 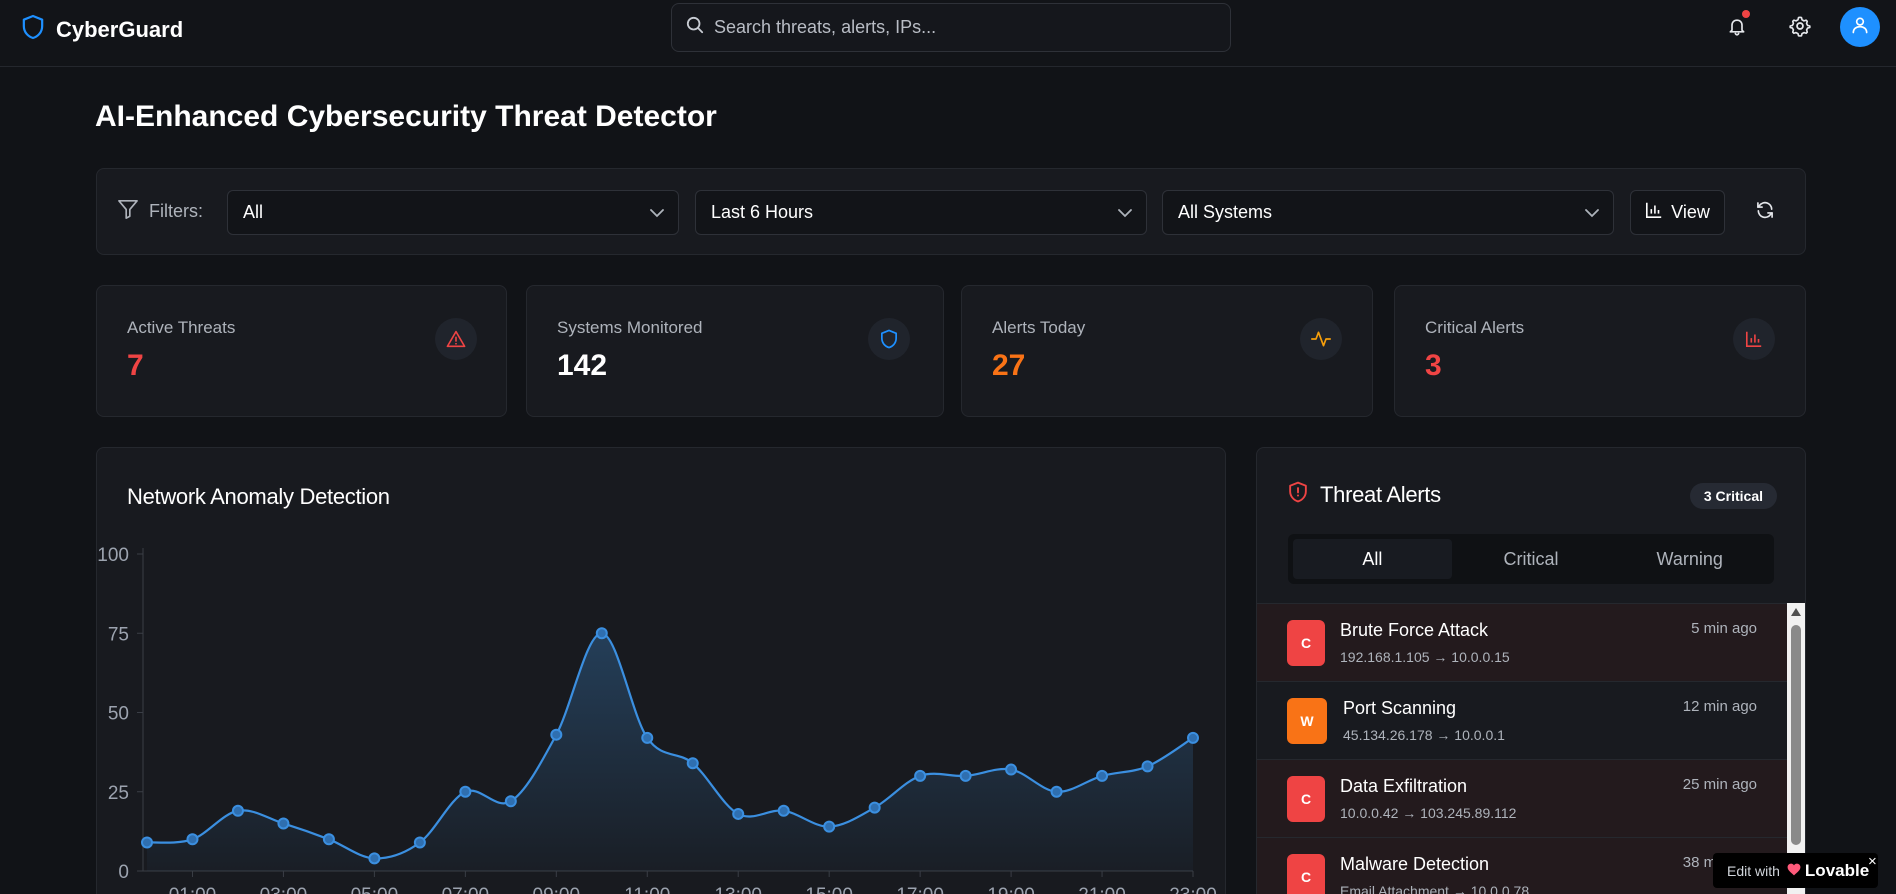 I want to click on scroll-thumb, so click(x=1796, y=735).